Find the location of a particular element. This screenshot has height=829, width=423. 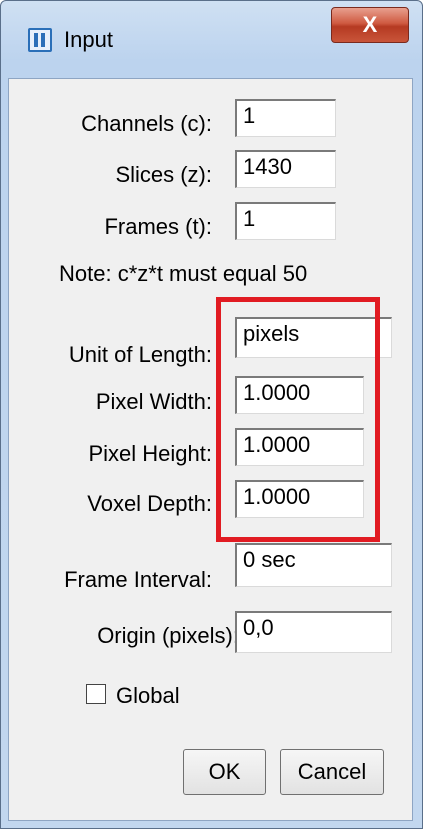

frames-label: Frames (t): is located at coordinates (158, 226).